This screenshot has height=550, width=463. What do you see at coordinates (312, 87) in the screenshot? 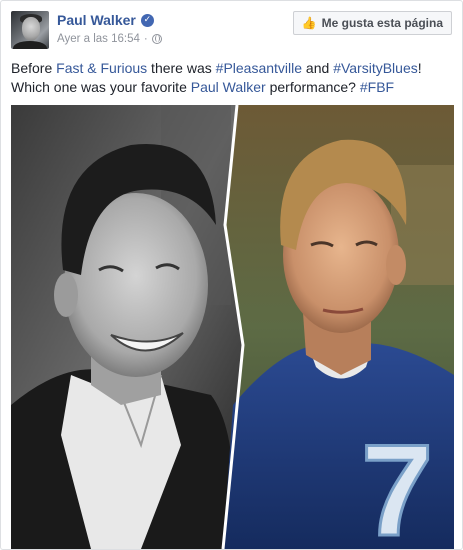
I see `text-mid4: performance?` at bounding box center [312, 87].